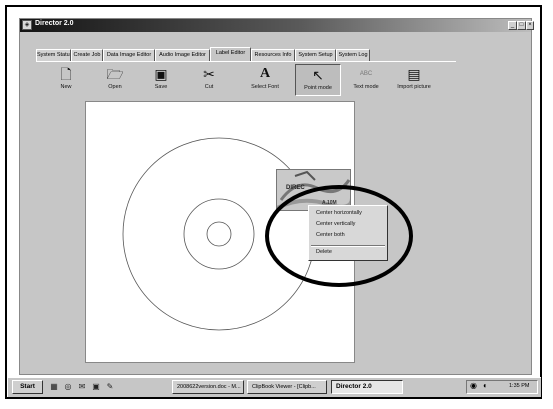 The image size is (553, 409). What do you see at coordinates (68, 386) in the screenshot?
I see `browser-icon: ◎` at bounding box center [68, 386].